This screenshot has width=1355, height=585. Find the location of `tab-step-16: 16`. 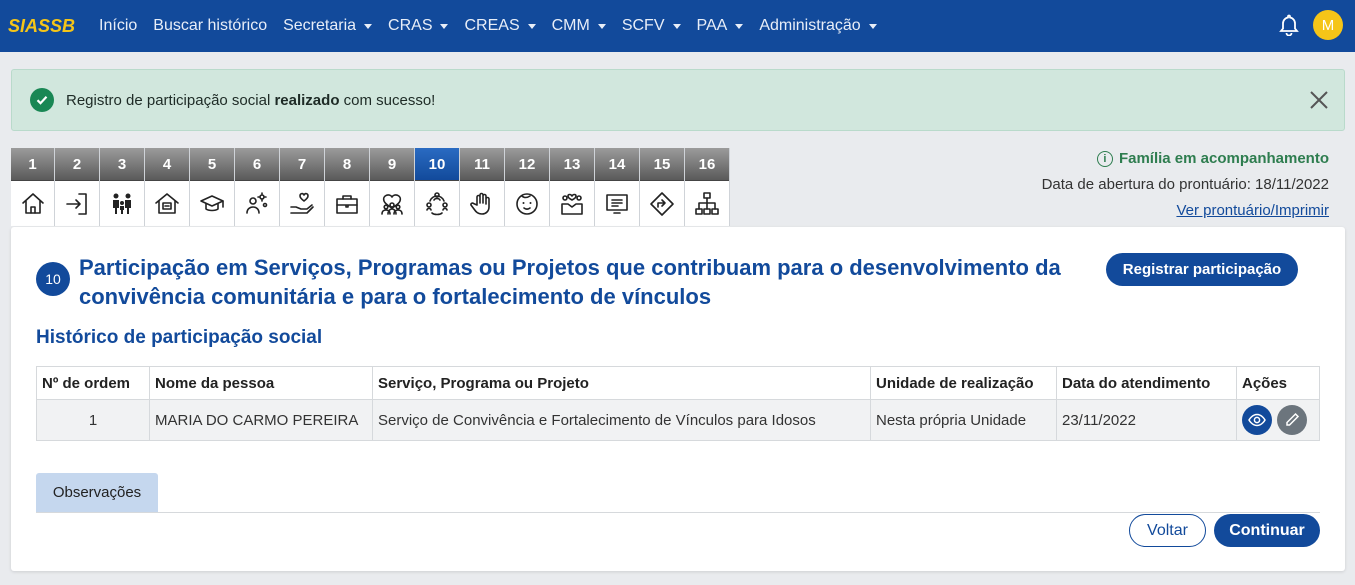

tab-step-16: 16 is located at coordinates (707, 187).